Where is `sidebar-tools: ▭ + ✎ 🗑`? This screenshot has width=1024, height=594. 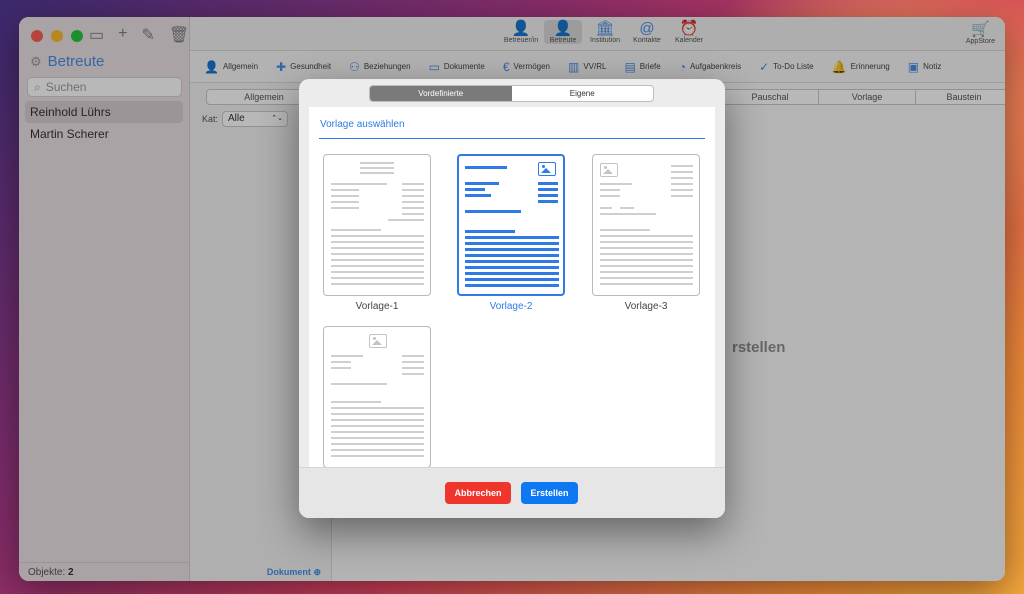 sidebar-tools: ▭ + ✎ 🗑 is located at coordinates (139, 35).